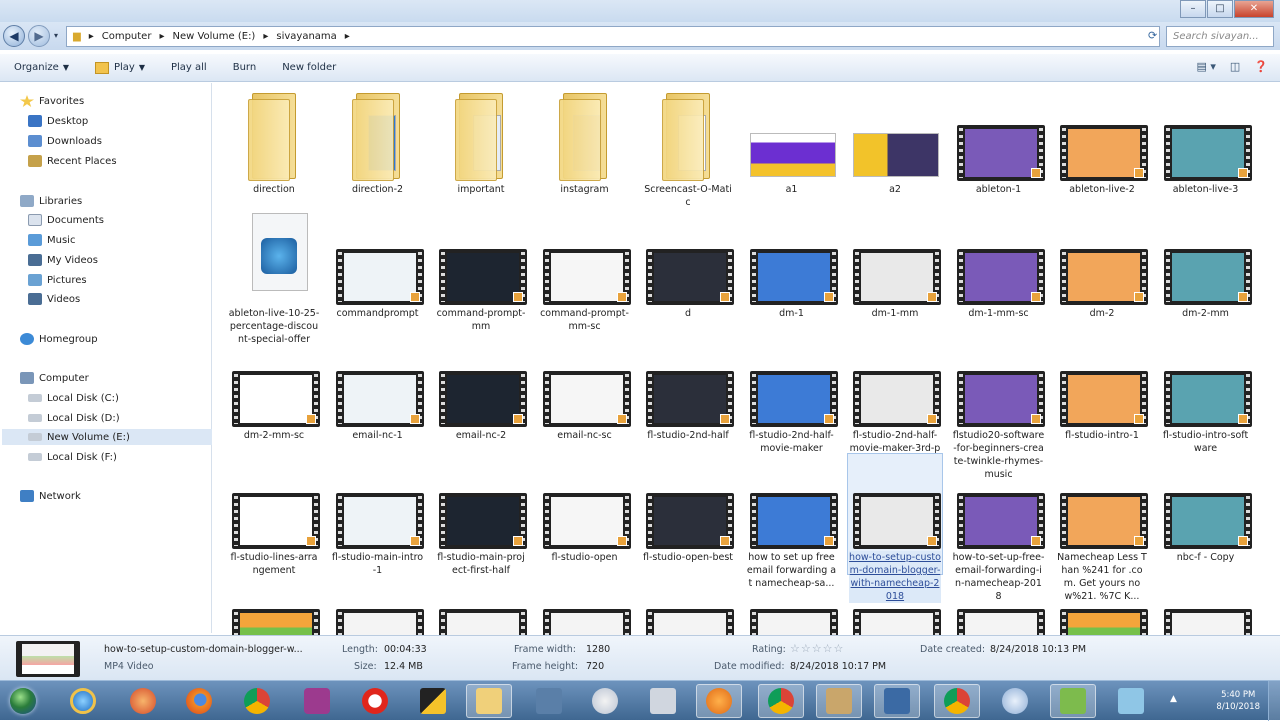 The height and width of the screenshot is (721, 1280). Describe the element at coordinates (72, 161) in the screenshot. I see `sidebar-item-recent-places: Recent Places` at that location.